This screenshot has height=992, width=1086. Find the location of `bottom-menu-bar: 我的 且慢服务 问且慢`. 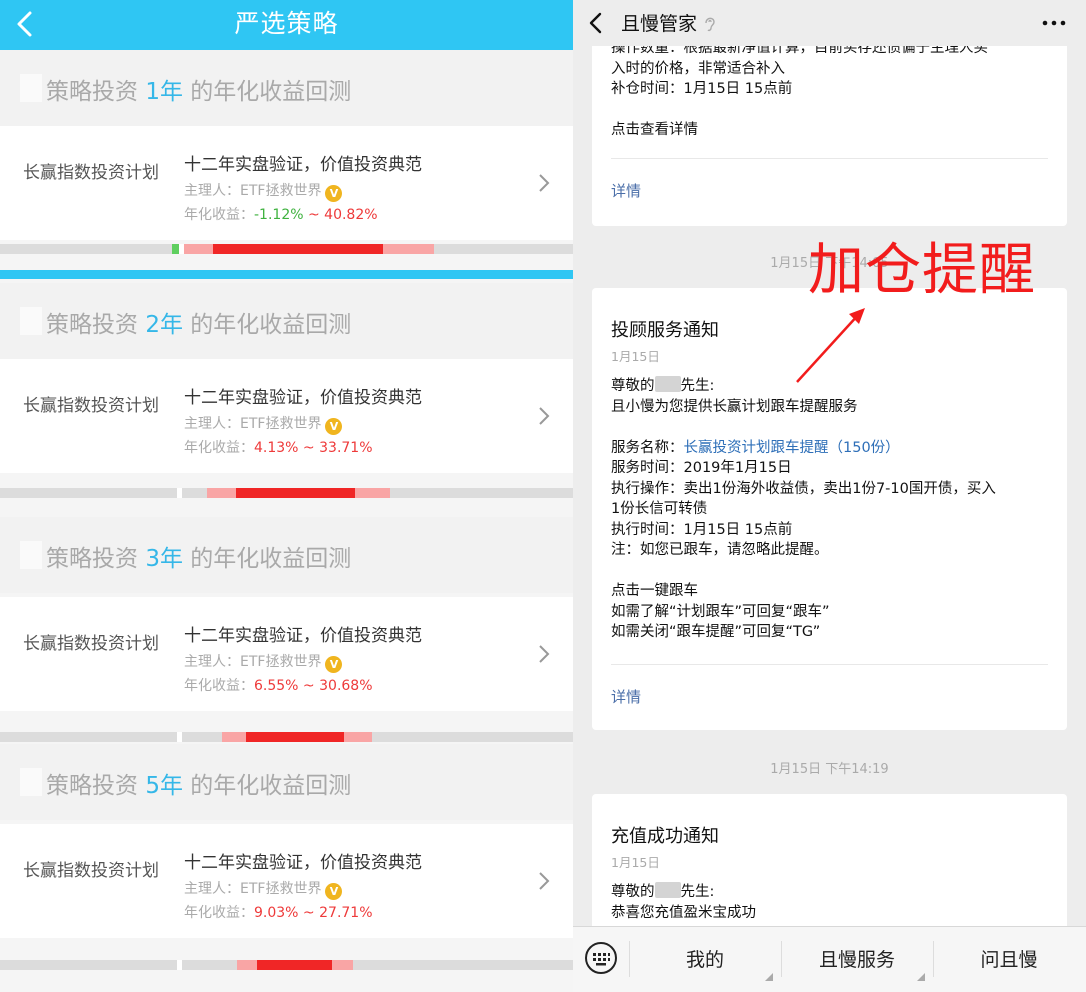

bottom-menu-bar: 我的 且慢服务 问且慢 is located at coordinates (829, 959).